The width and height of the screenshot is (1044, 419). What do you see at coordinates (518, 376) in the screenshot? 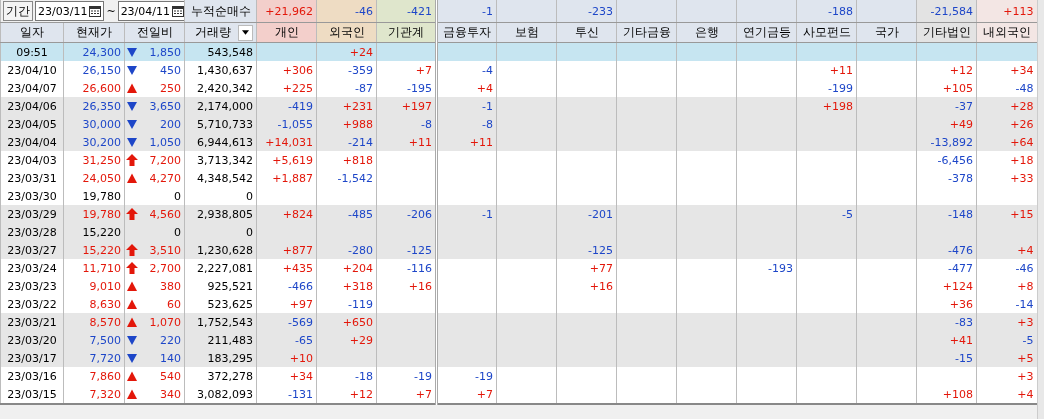
I see `table-row: 23/03/16 7,860 540 372,278 +34 -18 -19 -19 +3` at bounding box center [518, 376].